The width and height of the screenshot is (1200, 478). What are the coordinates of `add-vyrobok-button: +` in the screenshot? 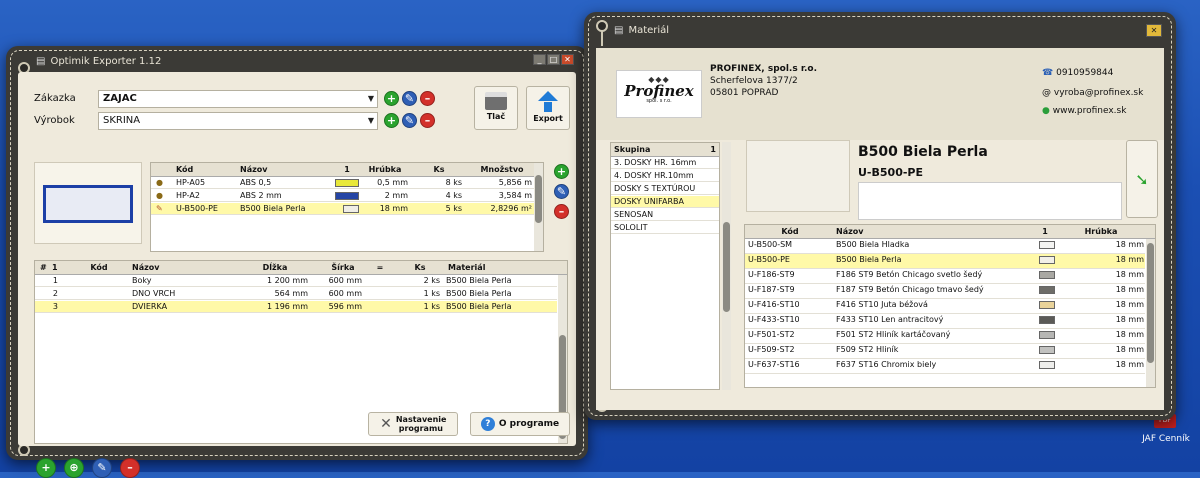 It's located at (391, 120).